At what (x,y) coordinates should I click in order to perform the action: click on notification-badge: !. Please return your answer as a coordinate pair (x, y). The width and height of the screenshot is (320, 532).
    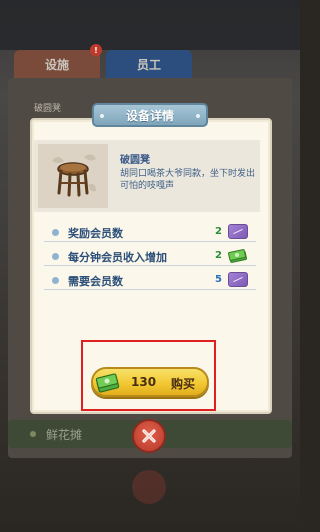
    Looking at the image, I should click on (96, 50).